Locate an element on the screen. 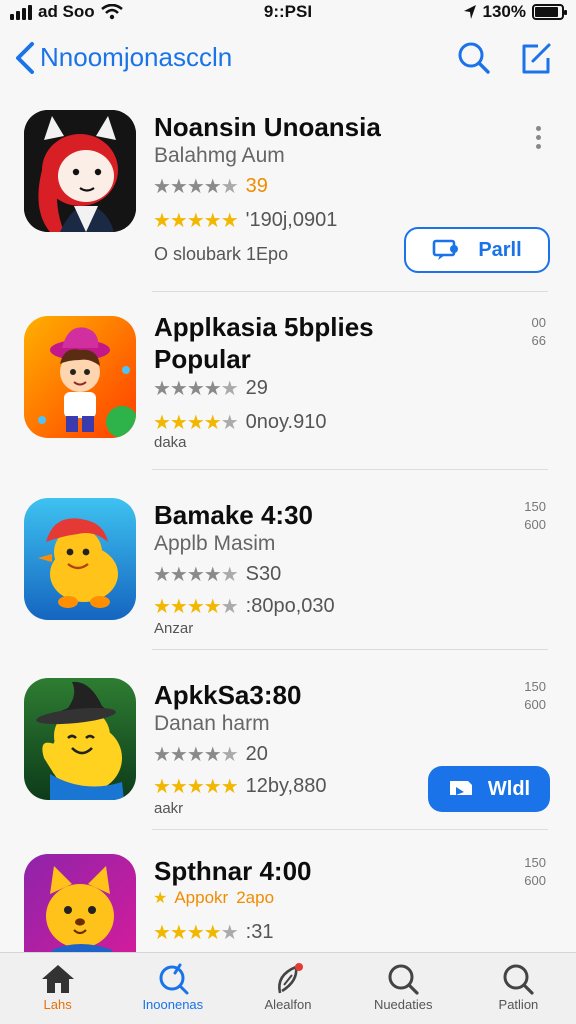 The image size is (576, 1024). tab-label: Lahs is located at coordinates (57, 1004).